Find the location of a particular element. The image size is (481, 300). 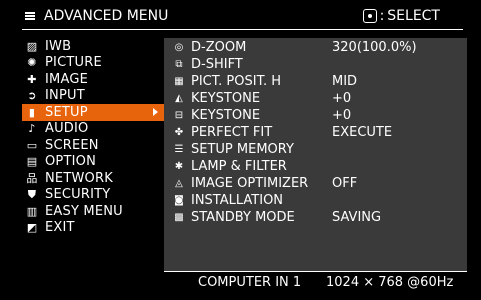

setup-row-d-zoom: ◎ D-ZOOM 320(100.0%) is located at coordinates (315, 47).